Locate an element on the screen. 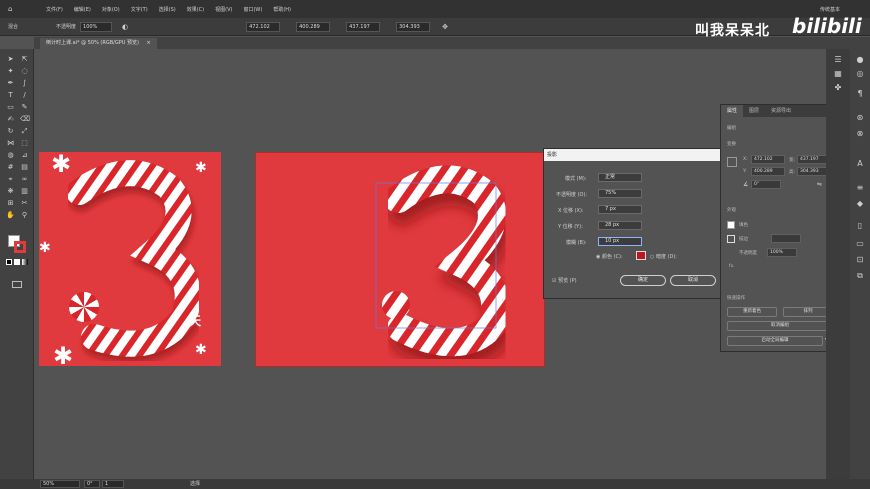  graphic-styles-icon: ⧉ is located at coordinates (860, 276).